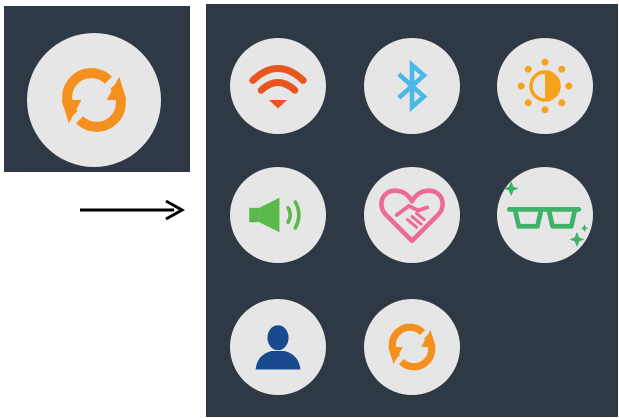 The width and height of the screenshot is (619, 418). I want to click on heart-tile, so click(412, 215).